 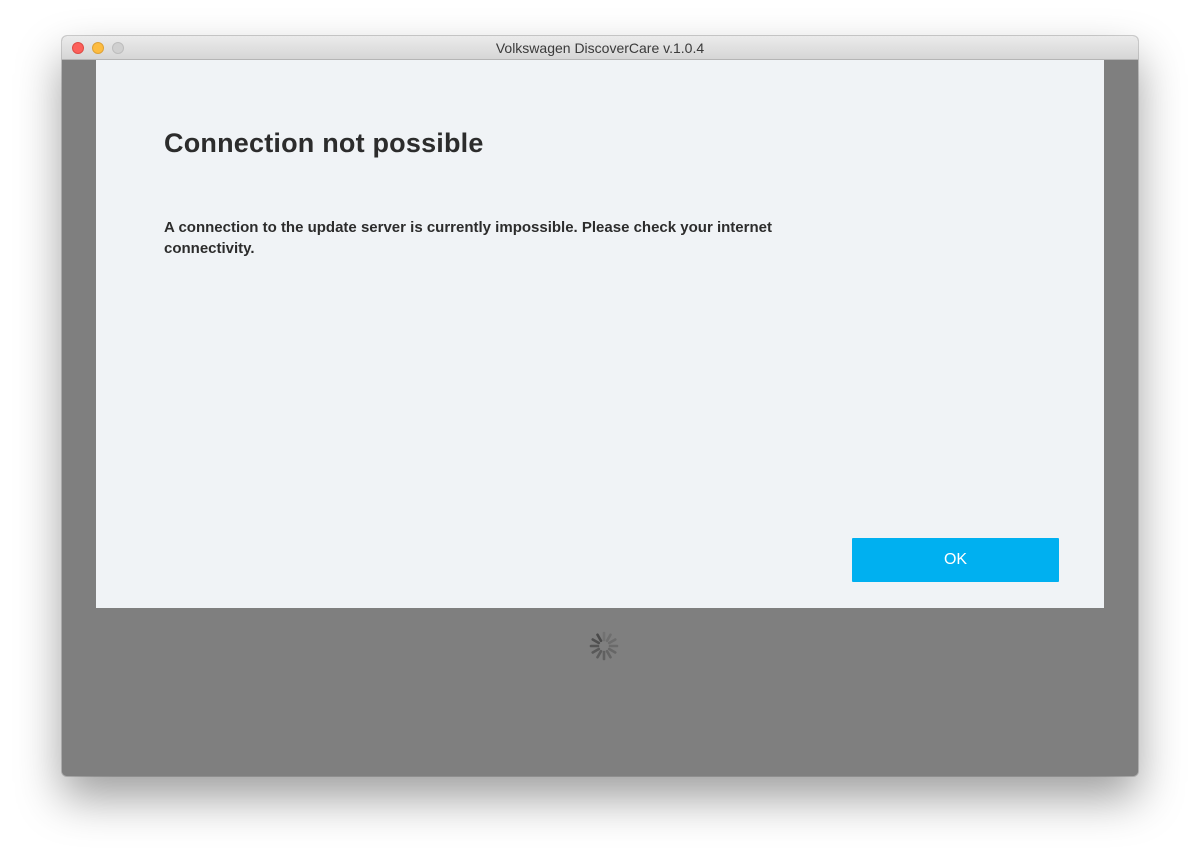 I want to click on window-title: Volkswagen DiscoverCare v.1.0.4, so click(x=600, y=48).